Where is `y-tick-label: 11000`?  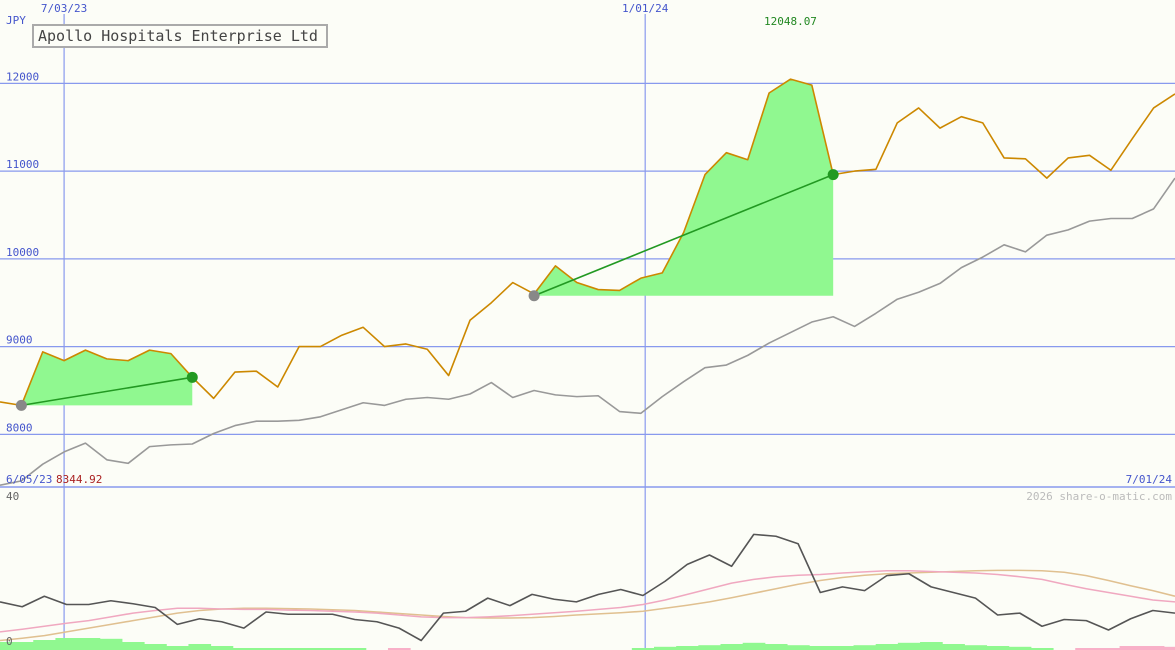
y-tick-label: 11000 is located at coordinates (22, 164).